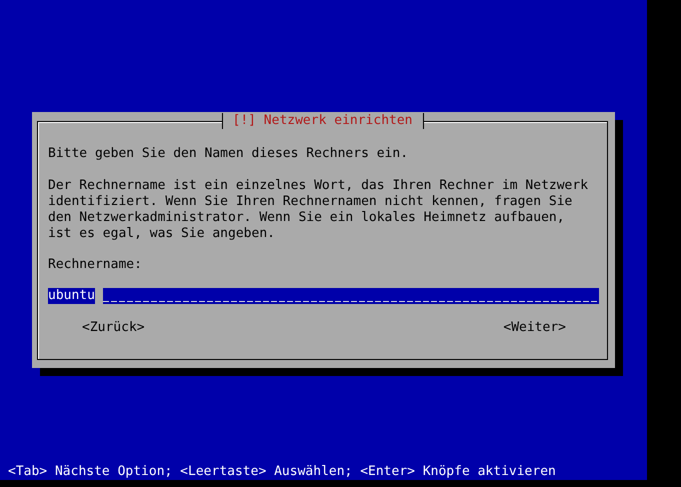  What do you see at coordinates (229, 154) in the screenshot?
I see `paragraph: Bitte geben Sie den Namen dieses Rechners ein.` at bounding box center [229, 154].